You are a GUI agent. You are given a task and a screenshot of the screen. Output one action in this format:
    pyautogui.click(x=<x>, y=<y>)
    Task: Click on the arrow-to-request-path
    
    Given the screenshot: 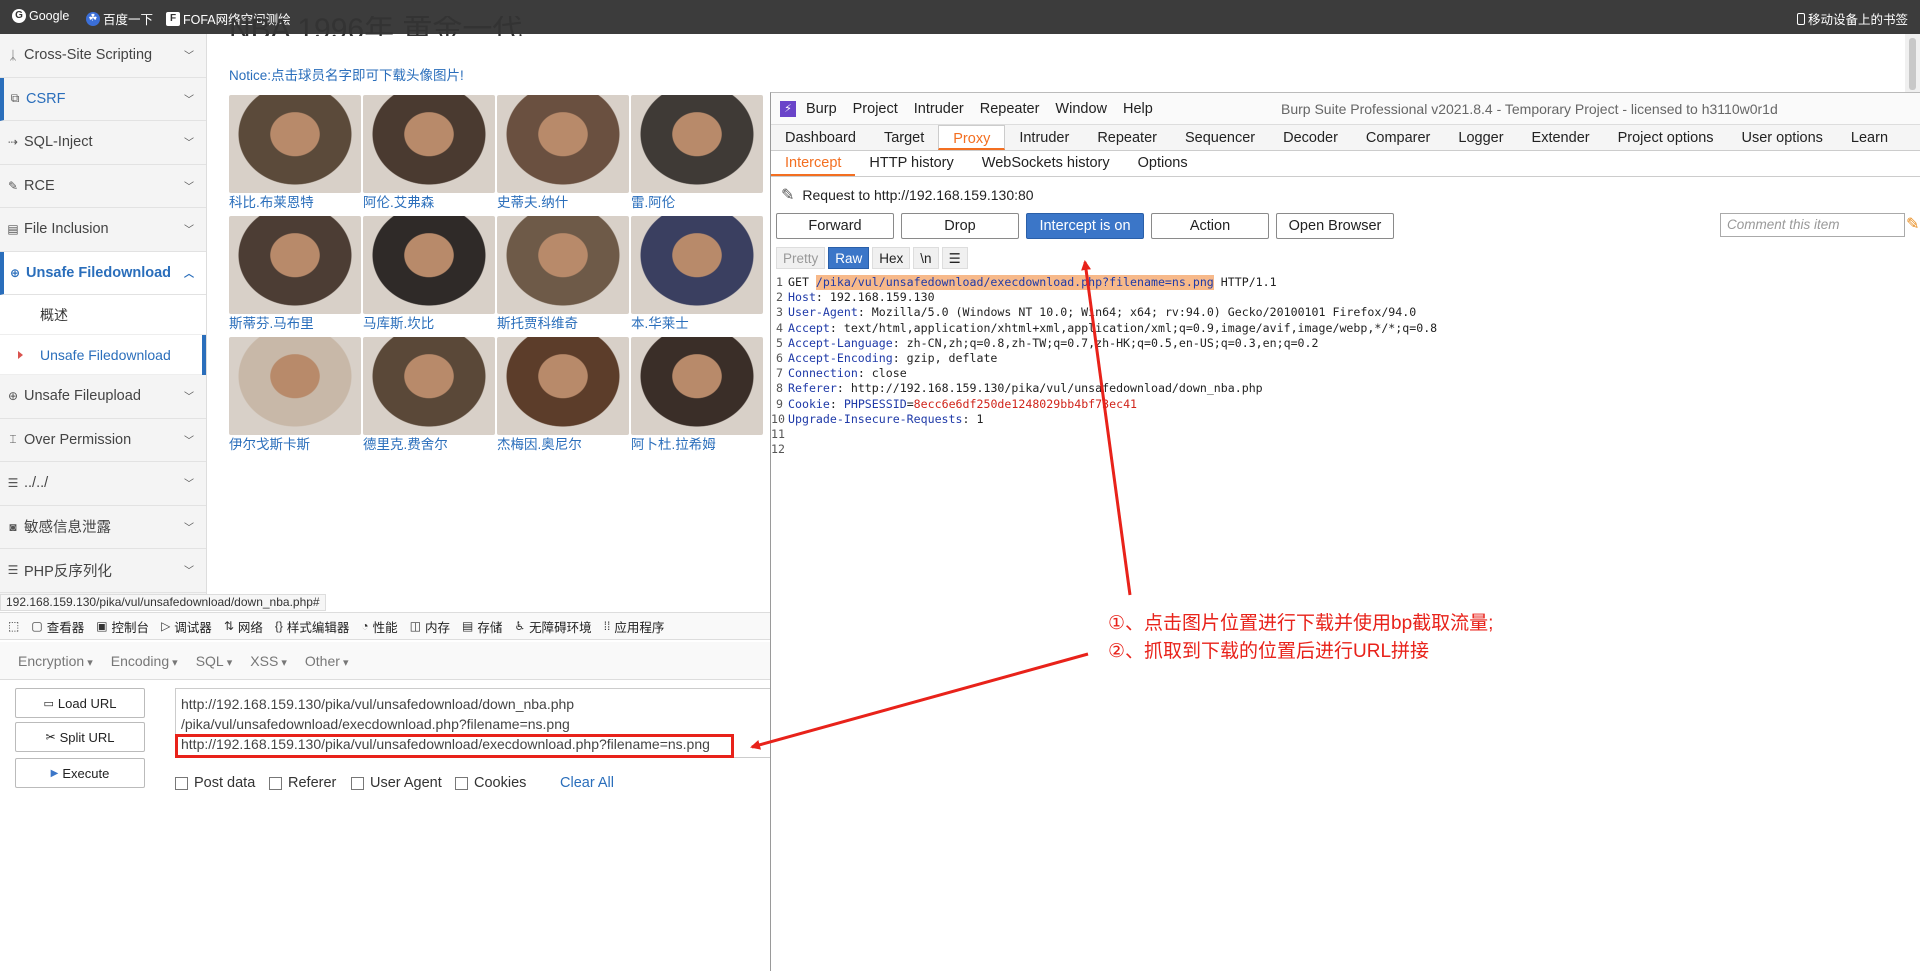 What is the action you would take?
    pyautogui.click(x=1106, y=428)
    